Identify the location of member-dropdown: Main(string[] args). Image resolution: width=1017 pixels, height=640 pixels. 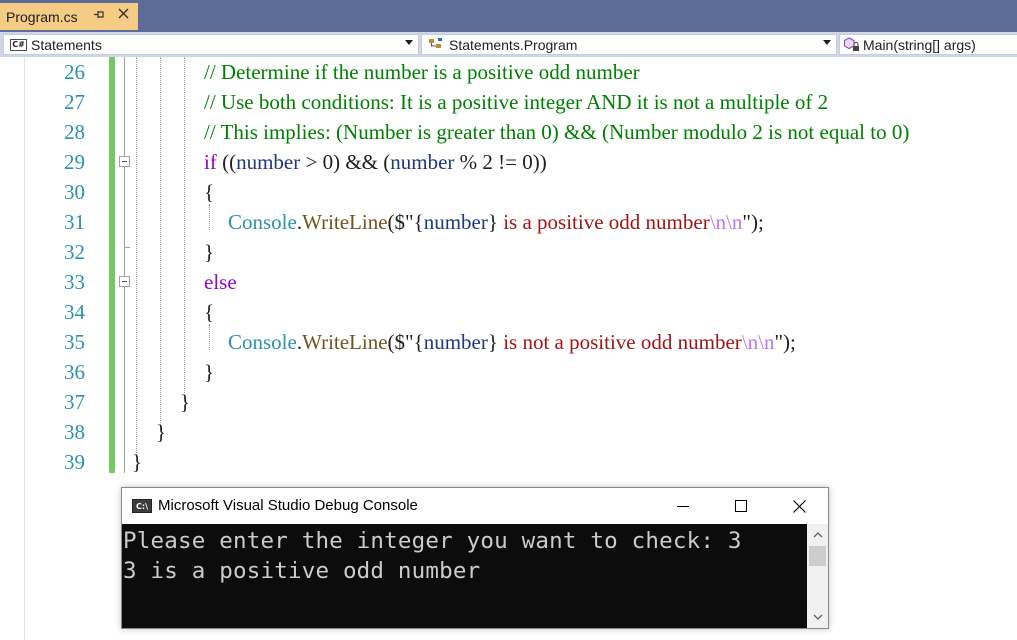
(928, 44).